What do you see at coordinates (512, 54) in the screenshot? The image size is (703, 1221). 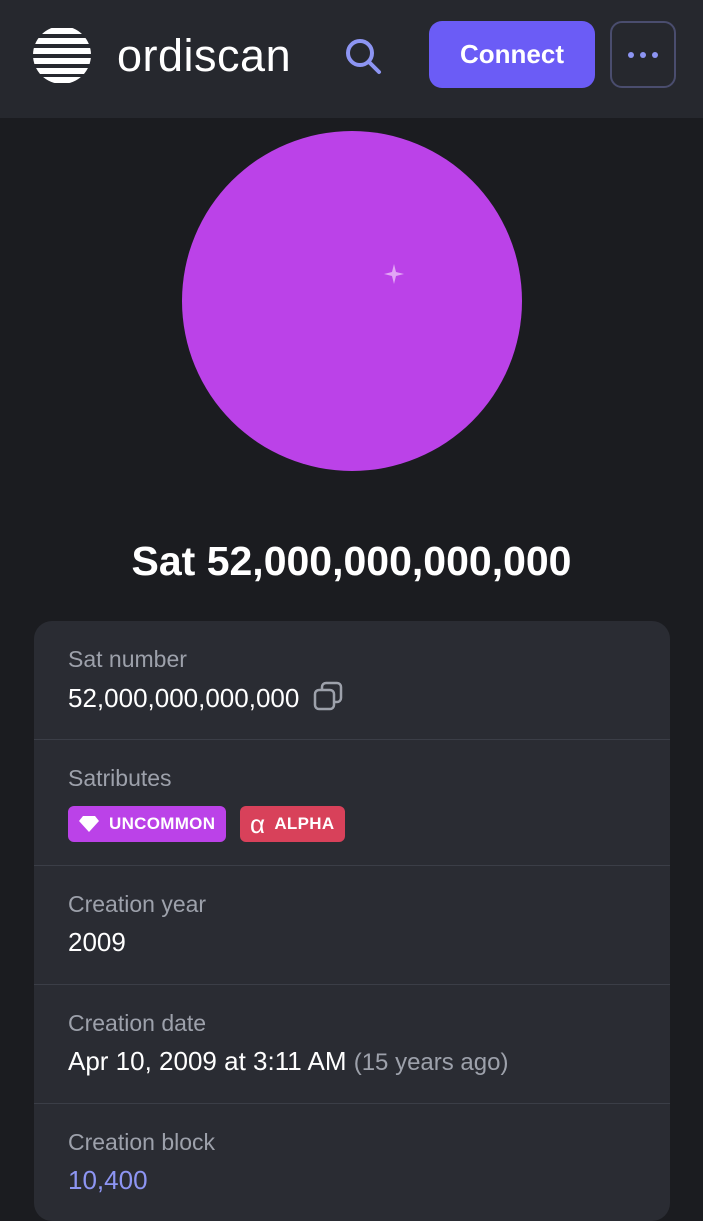 I see `connect-button: Connect` at bounding box center [512, 54].